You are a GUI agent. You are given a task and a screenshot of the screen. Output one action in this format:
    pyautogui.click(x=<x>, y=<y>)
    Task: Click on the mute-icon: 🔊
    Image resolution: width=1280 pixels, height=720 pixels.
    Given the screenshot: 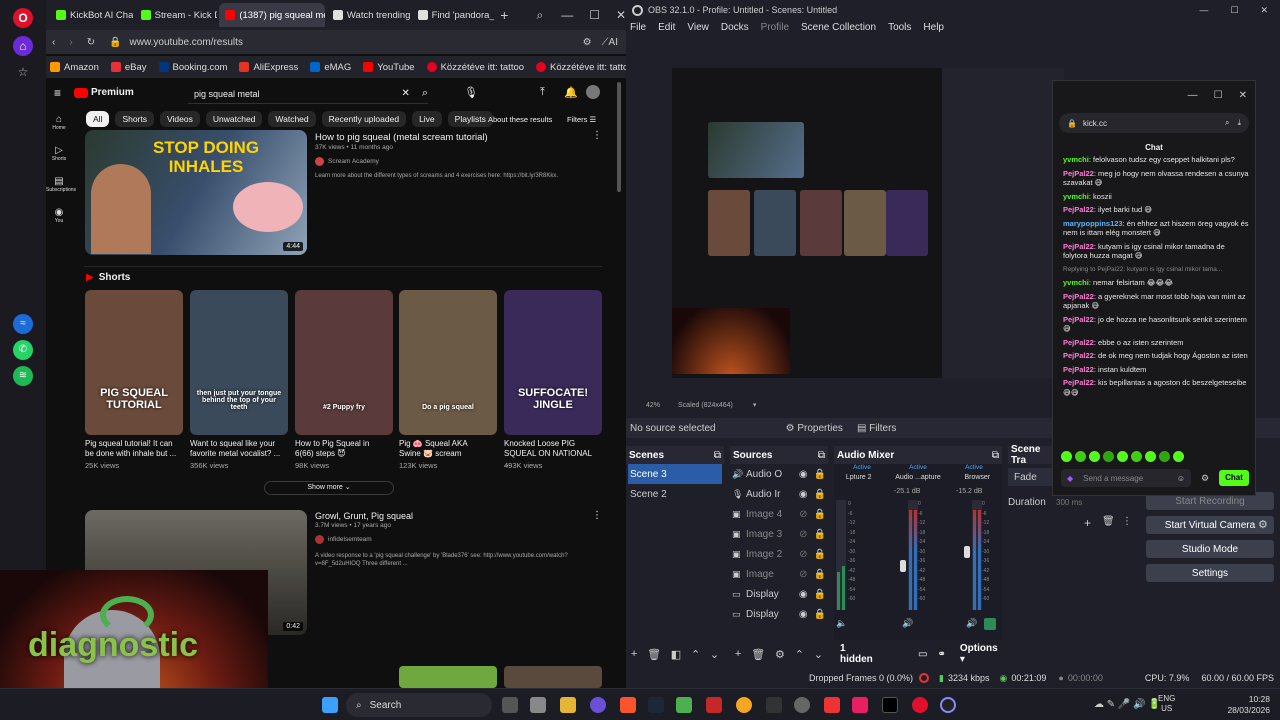 What is the action you would take?
    pyautogui.click(x=907, y=623)
    